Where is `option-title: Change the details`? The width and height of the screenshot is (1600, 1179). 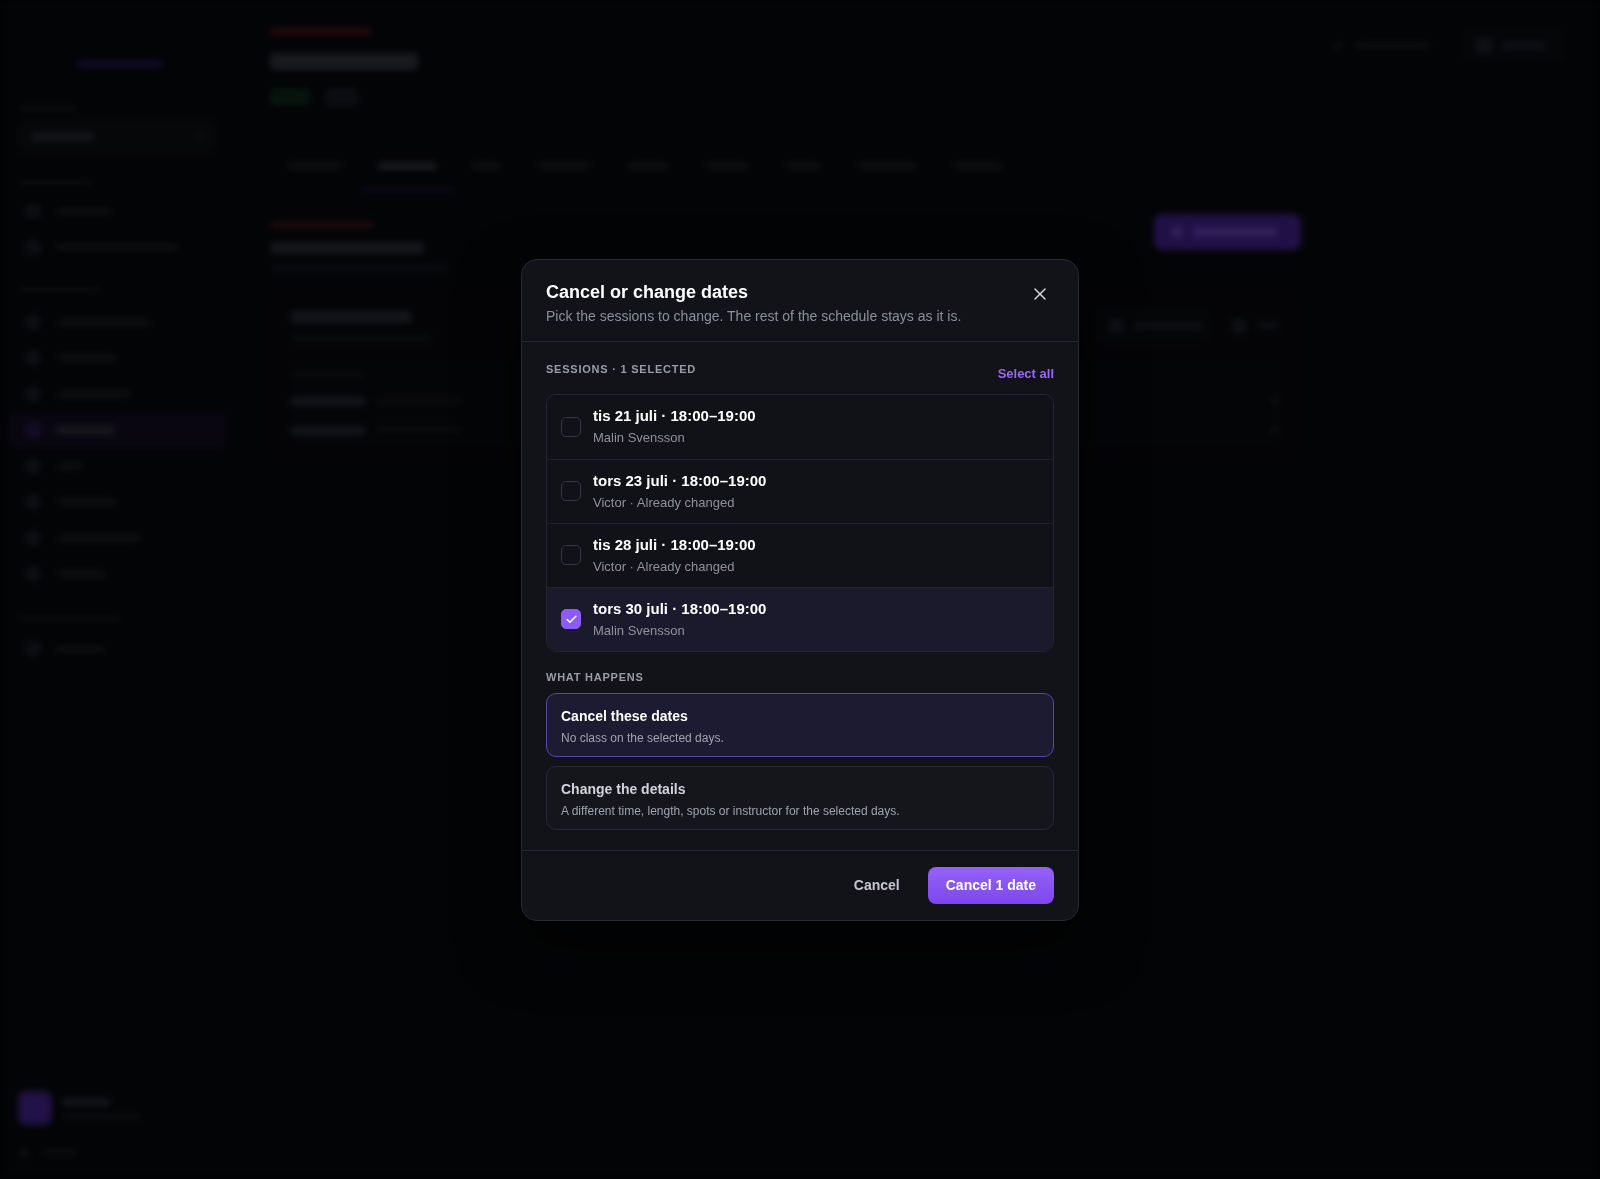 option-title: Change the details is located at coordinates (623, 789).